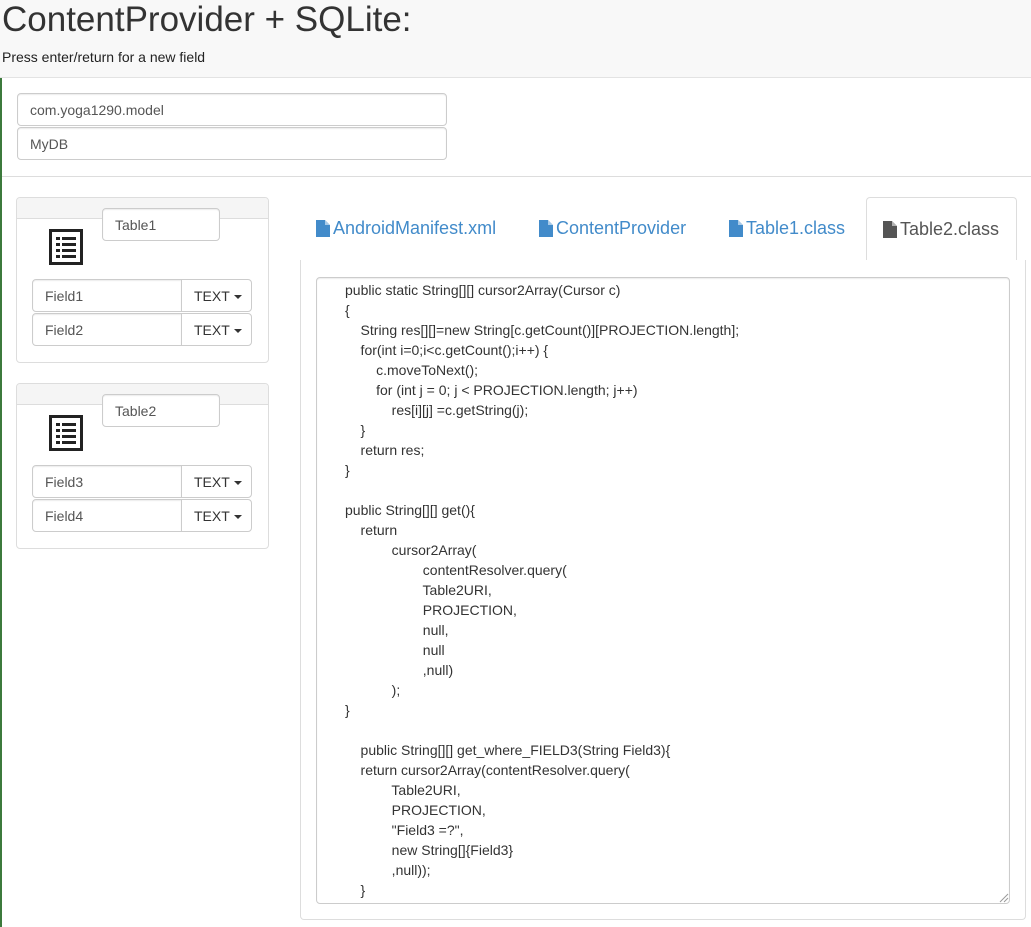 This screenshot has width=1031, height=927. Describe the element at coordinates (232, 109) in the screenshot. I see `package-input` at that location.